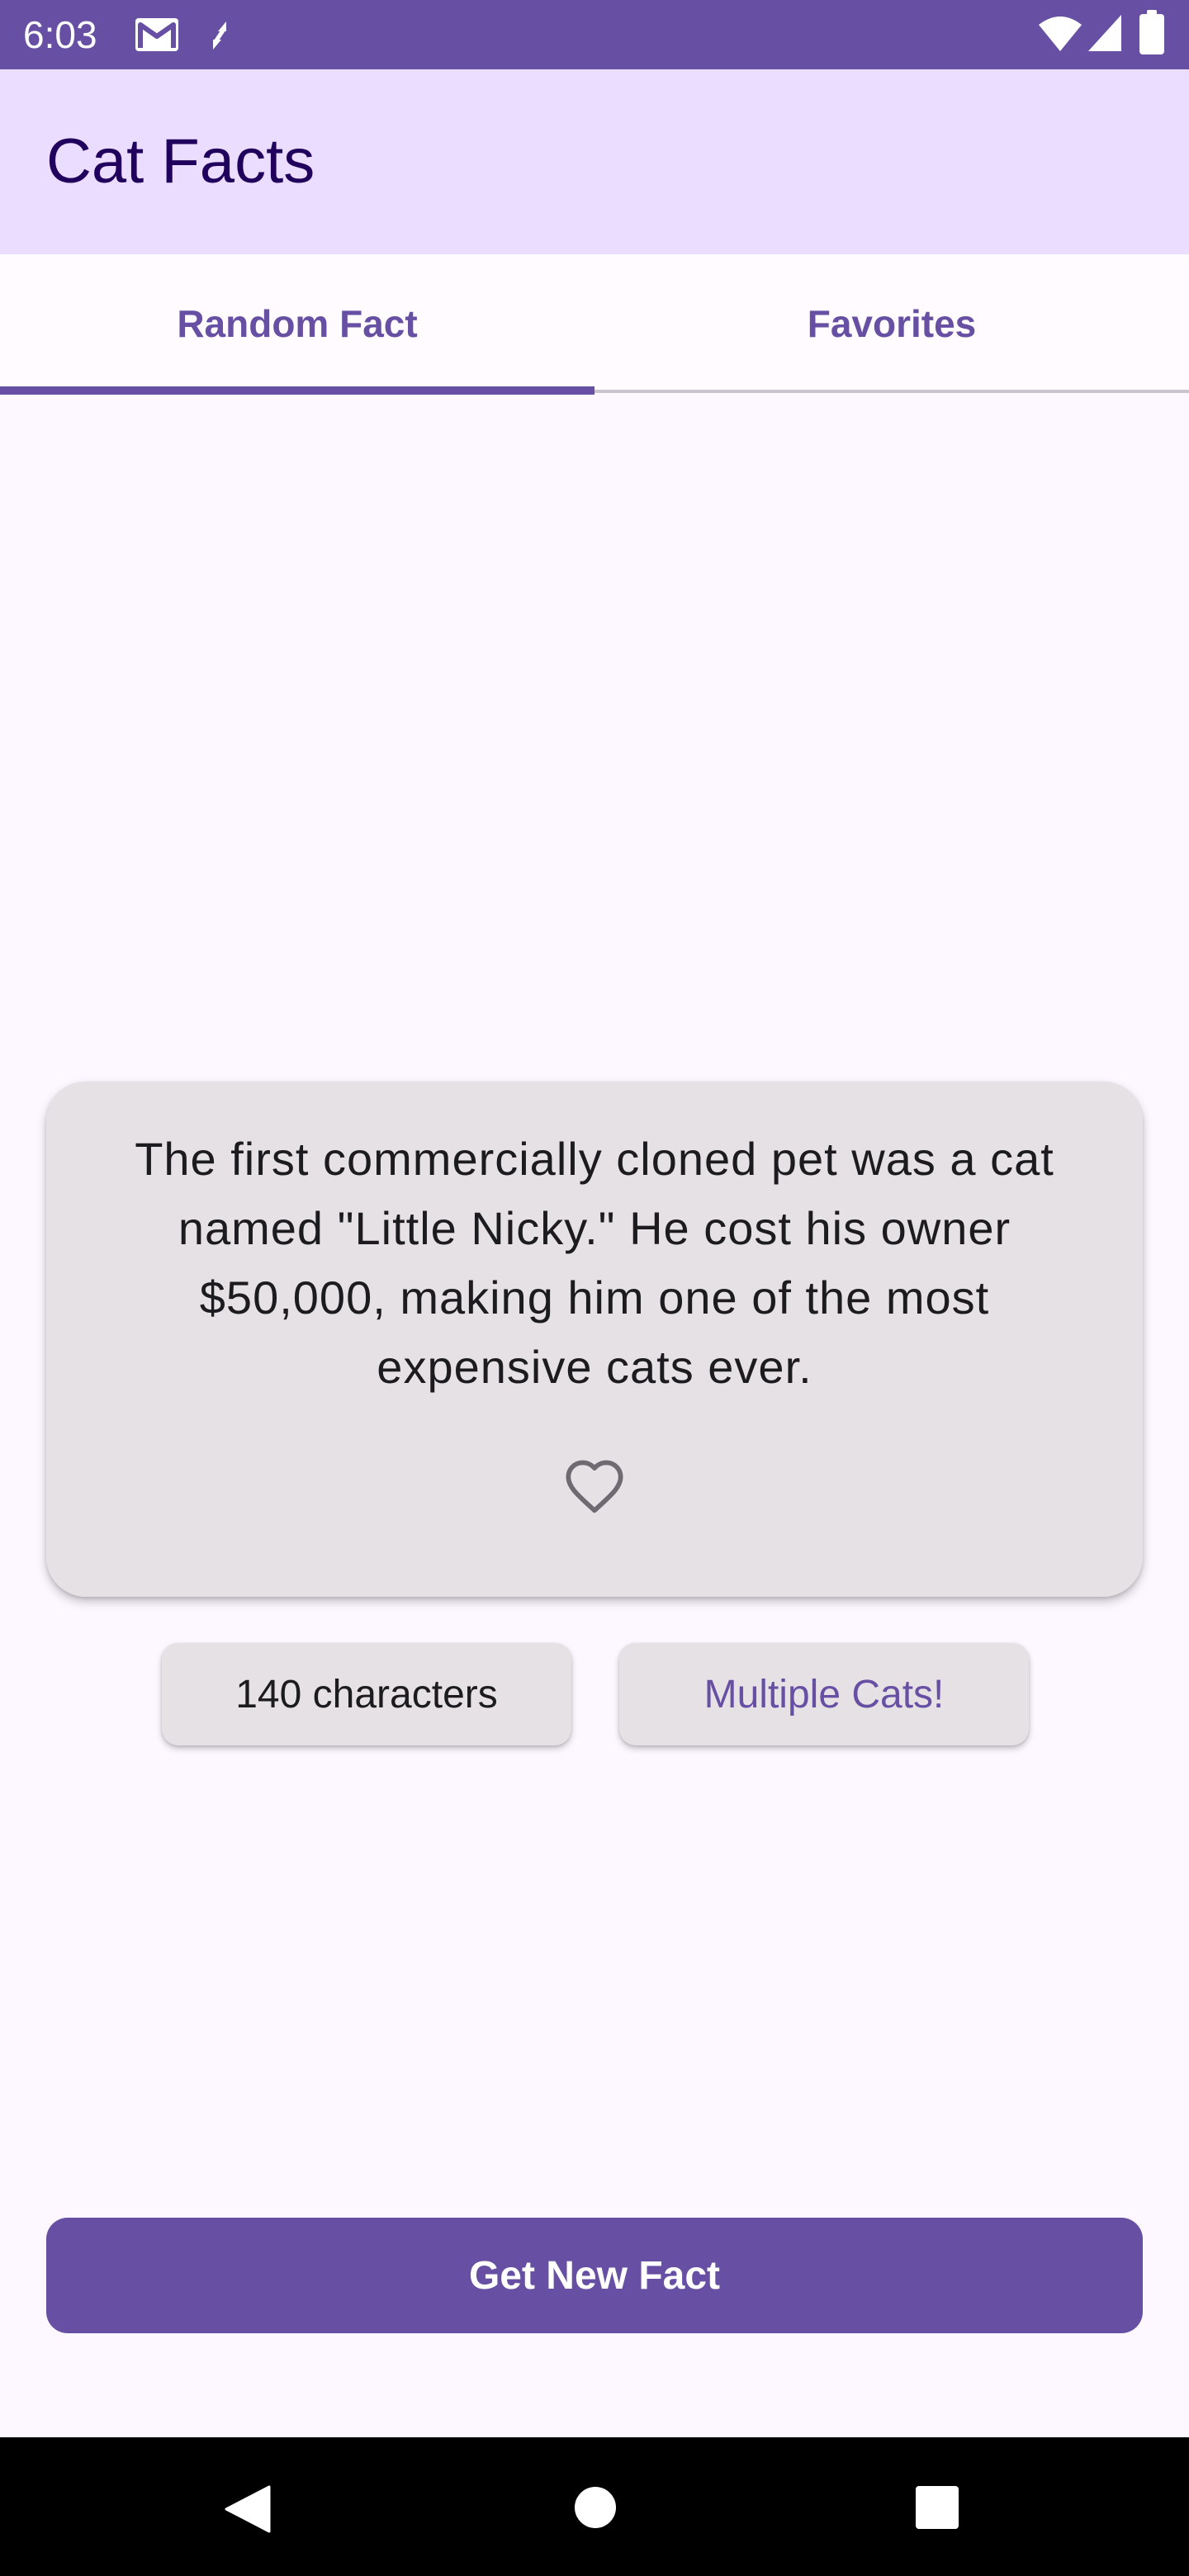  I want to click on character-count-label: 140 characters, so click(366, 1694).